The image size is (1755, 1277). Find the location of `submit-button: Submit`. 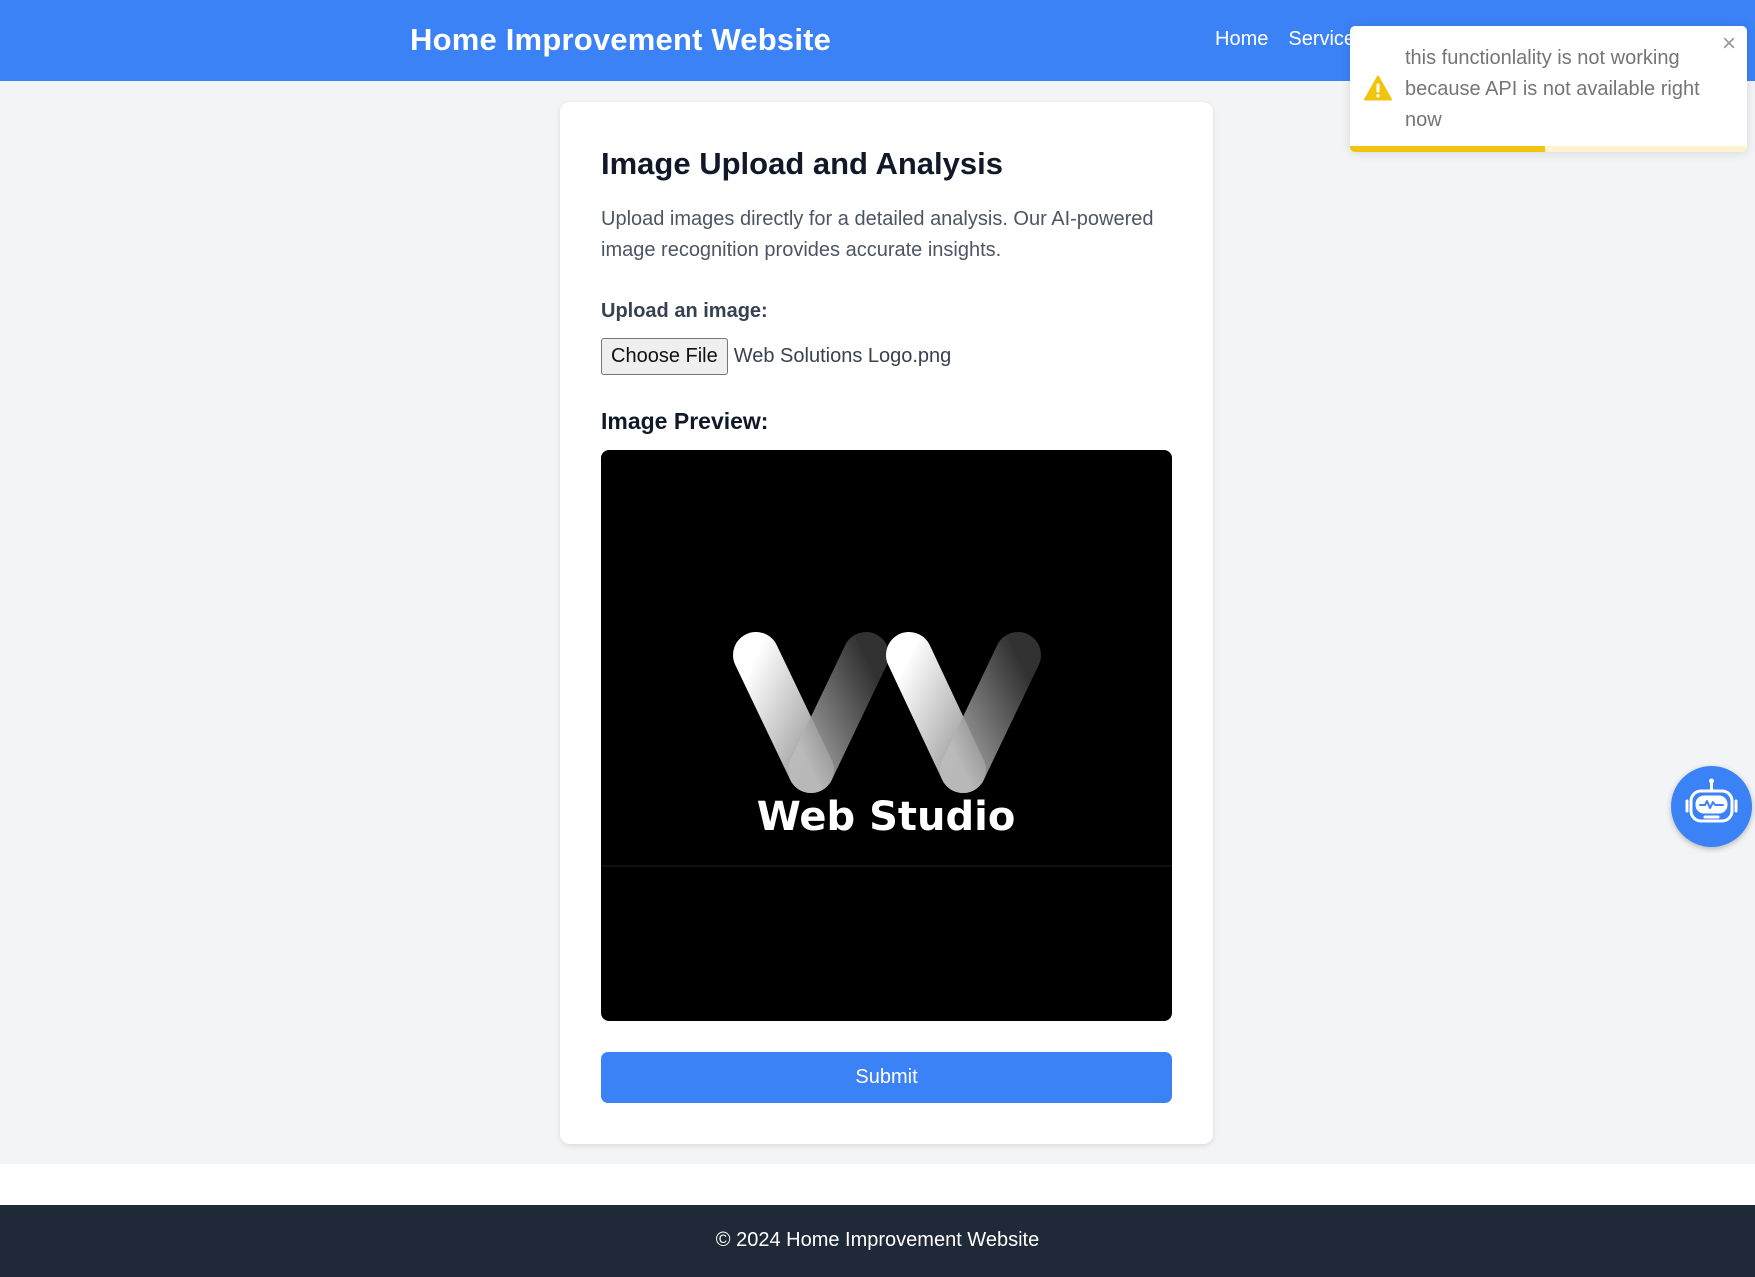

submit-button: Submit is located at coordinates (886, 1077).